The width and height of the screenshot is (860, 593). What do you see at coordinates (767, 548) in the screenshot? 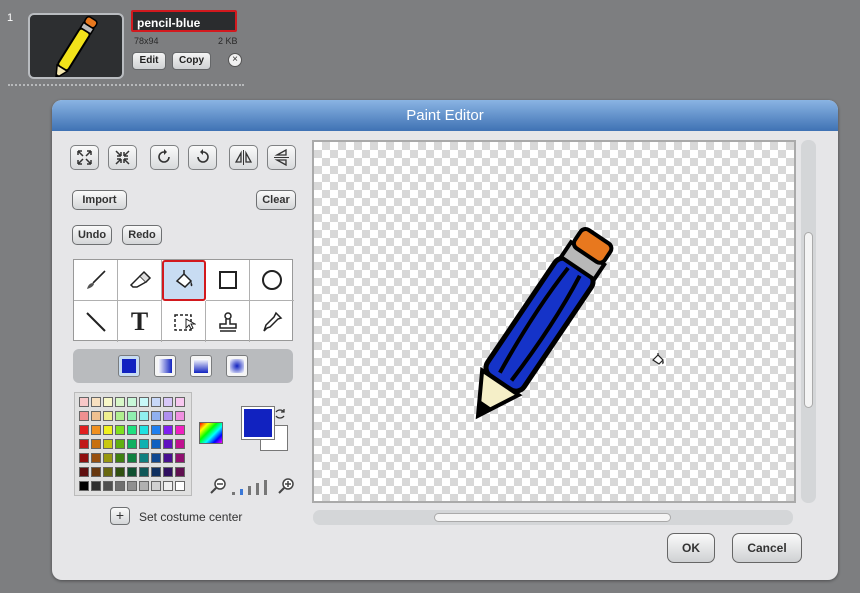
I see `cancel-button: Cancel` at bounding box center [767, 548].